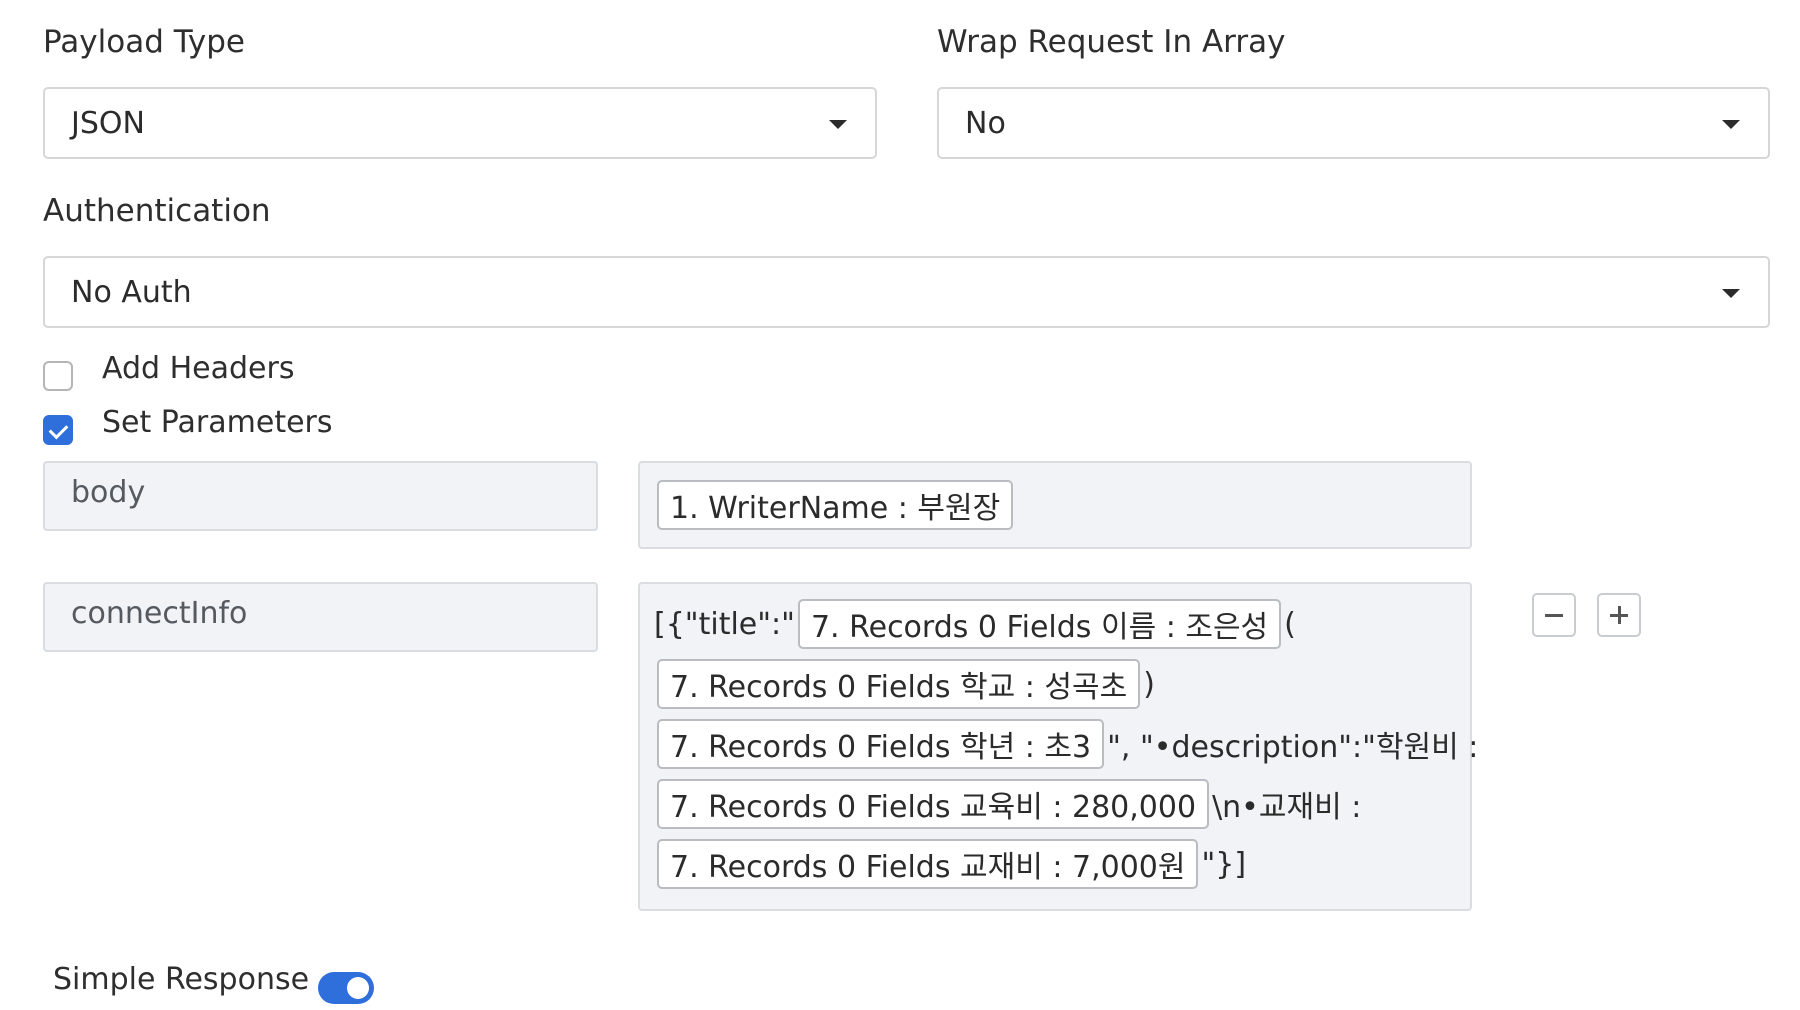  Describe the element at coordinates (217, 422) in the screenshot. I see `set-parameters-label: Set Parameters` at that location.